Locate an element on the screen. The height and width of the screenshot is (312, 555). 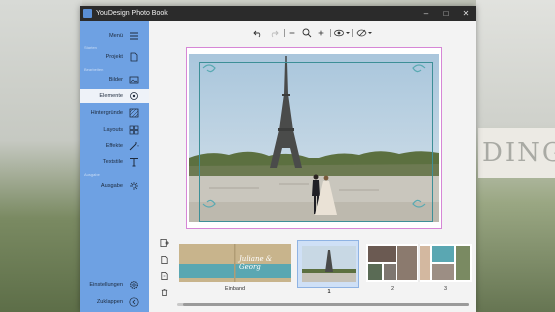
redo-icon is located at coordinates (274, 33).